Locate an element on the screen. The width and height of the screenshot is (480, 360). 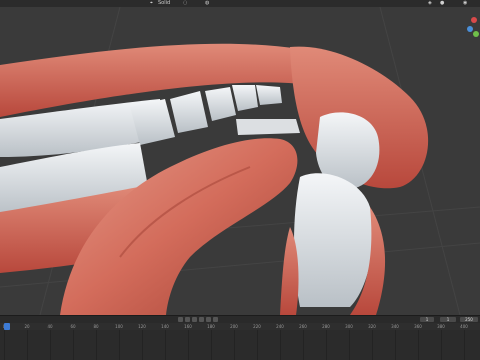
ruler-tick: 180 is located at coordinates (211, 326).